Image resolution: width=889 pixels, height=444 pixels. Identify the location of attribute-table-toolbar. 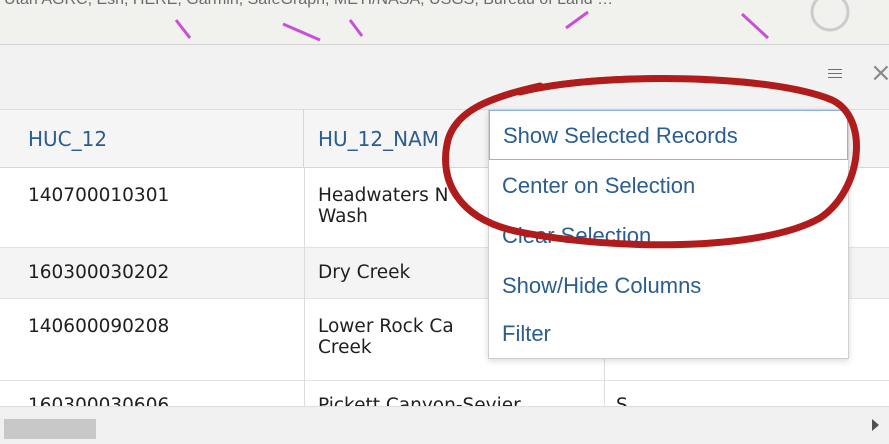
(444, 77).